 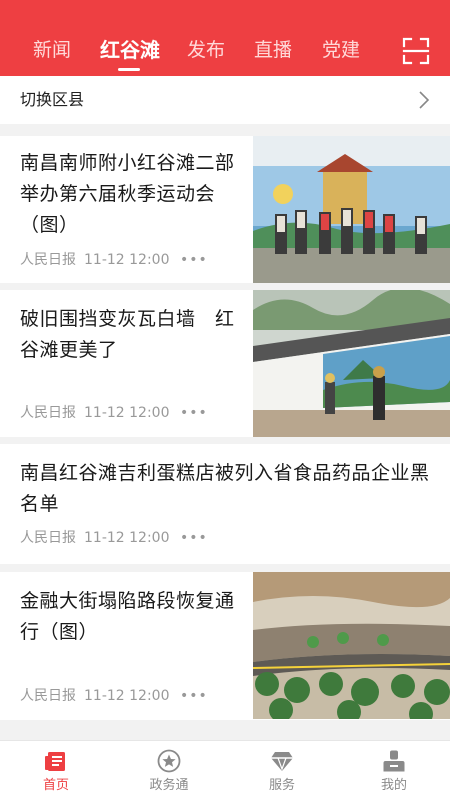 I want to click on nav-government: 政务通, so click(x=169, y=770).